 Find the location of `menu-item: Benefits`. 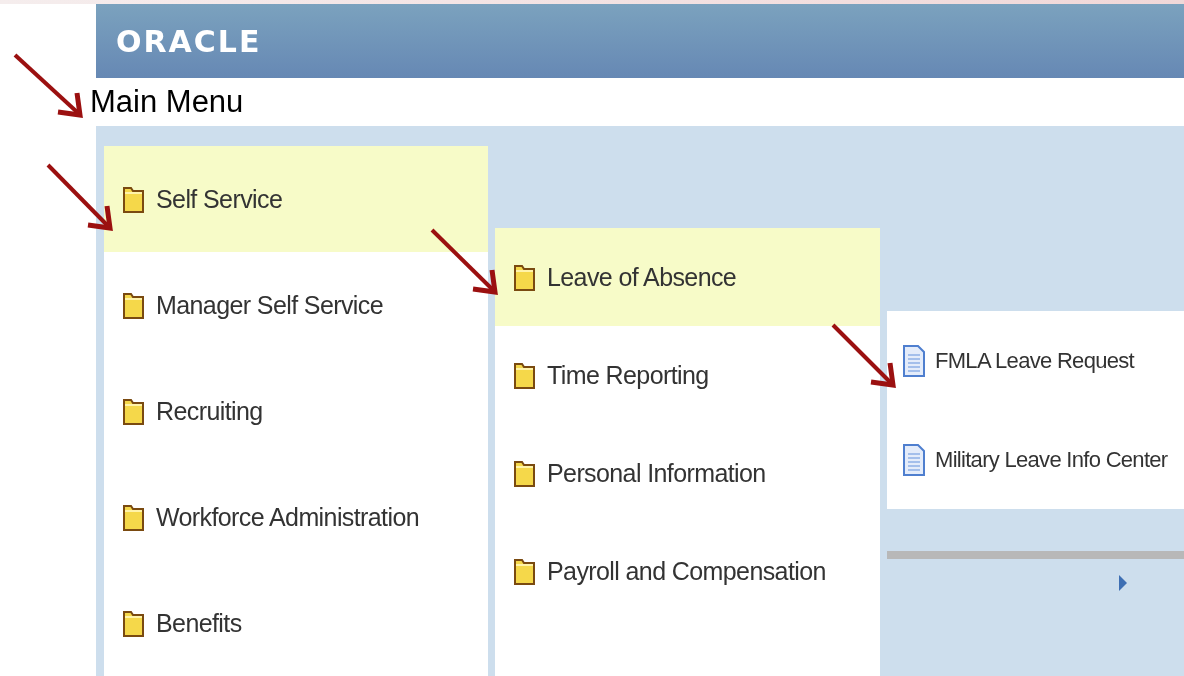

menu-item: Benefits is located at coordinates (296, 623).